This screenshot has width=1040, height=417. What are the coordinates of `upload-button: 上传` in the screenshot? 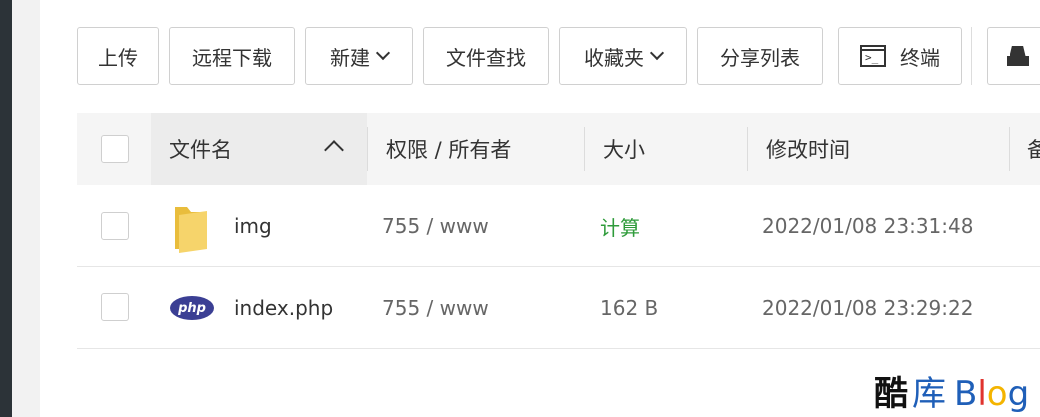 It's located at (118, 56).